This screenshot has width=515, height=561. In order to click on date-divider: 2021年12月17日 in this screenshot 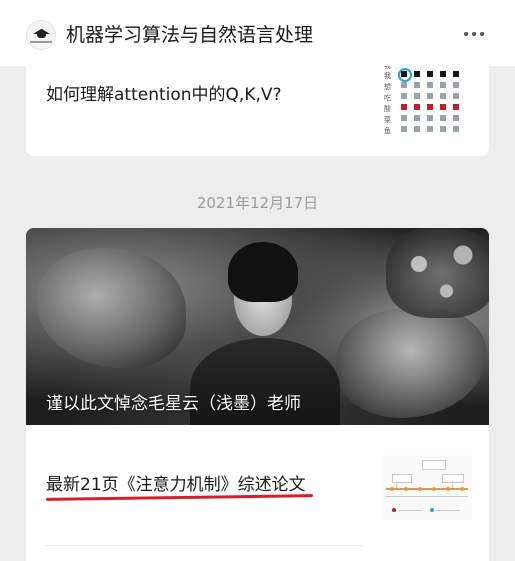, I will do `click(257, 203)`.